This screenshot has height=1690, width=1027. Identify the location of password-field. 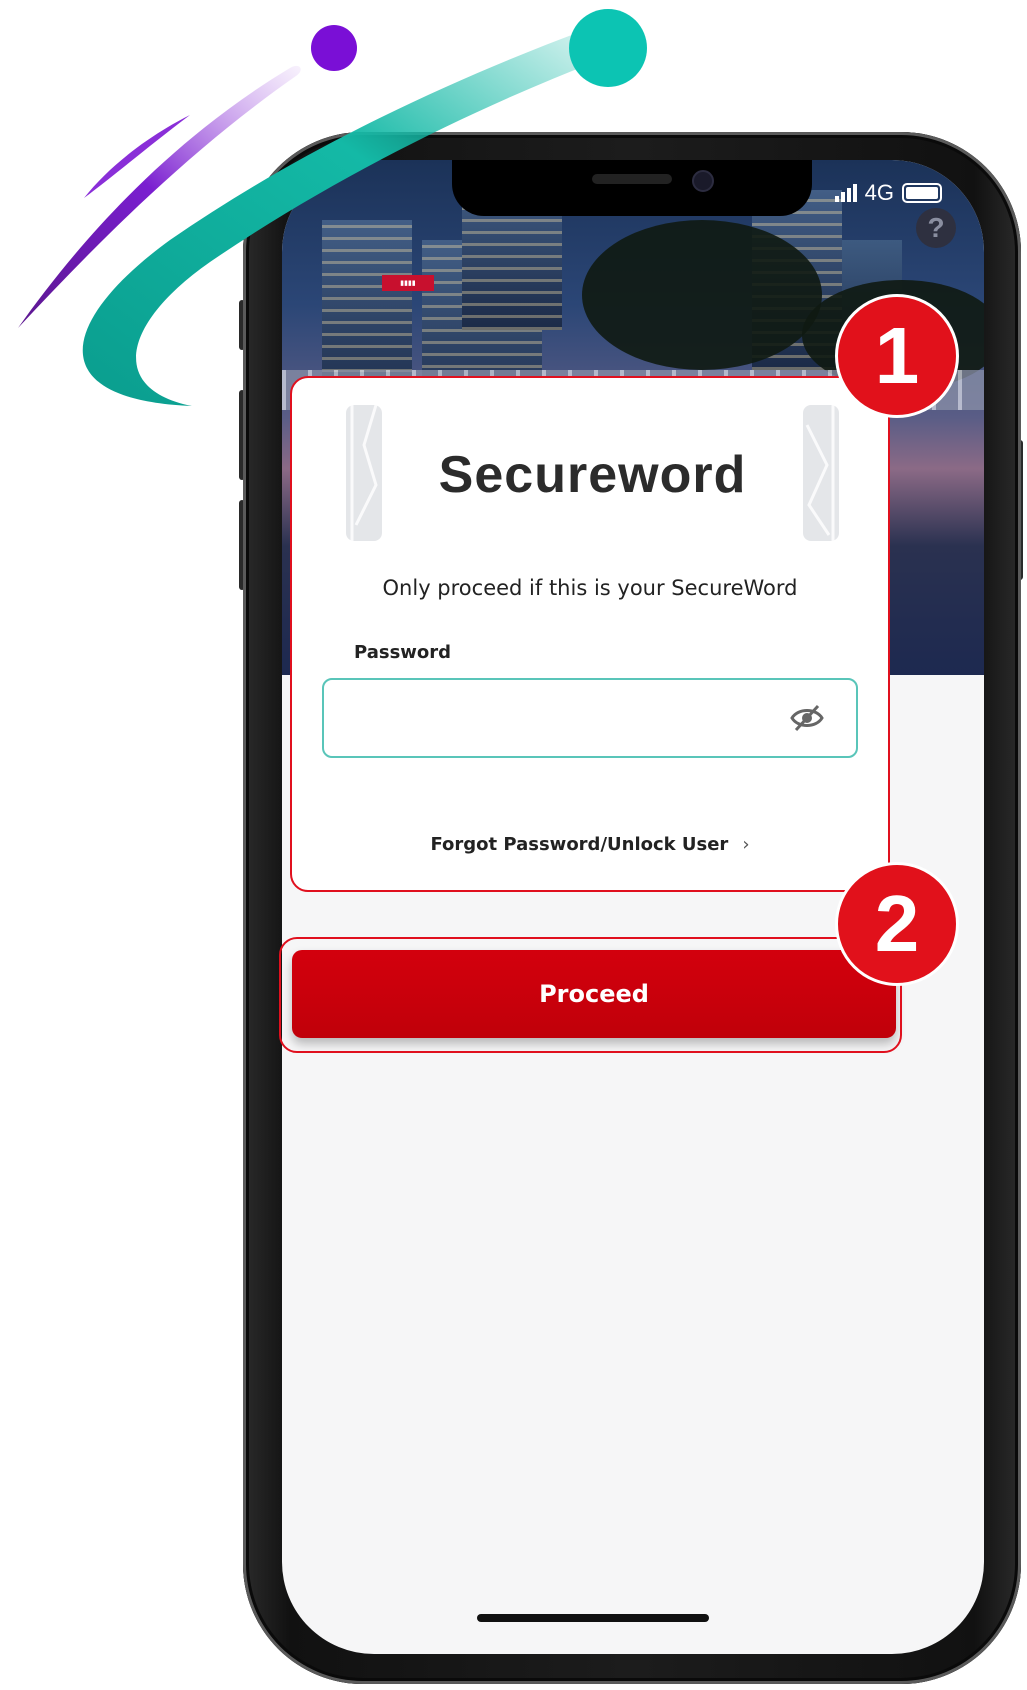
(590, 718).